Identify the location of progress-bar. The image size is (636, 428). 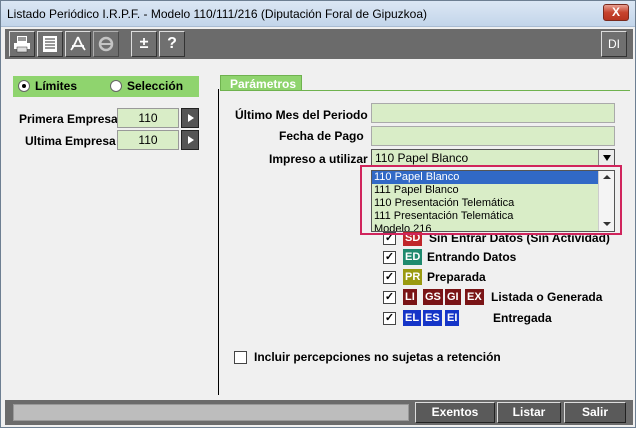
(211, 412).